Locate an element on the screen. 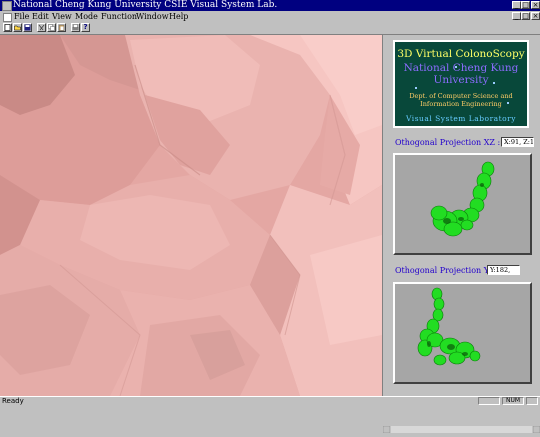 This screenshot has width=540, height=437. projection-xz-label: Othogonal Projection XZ : is located at coordinates (448, 142).